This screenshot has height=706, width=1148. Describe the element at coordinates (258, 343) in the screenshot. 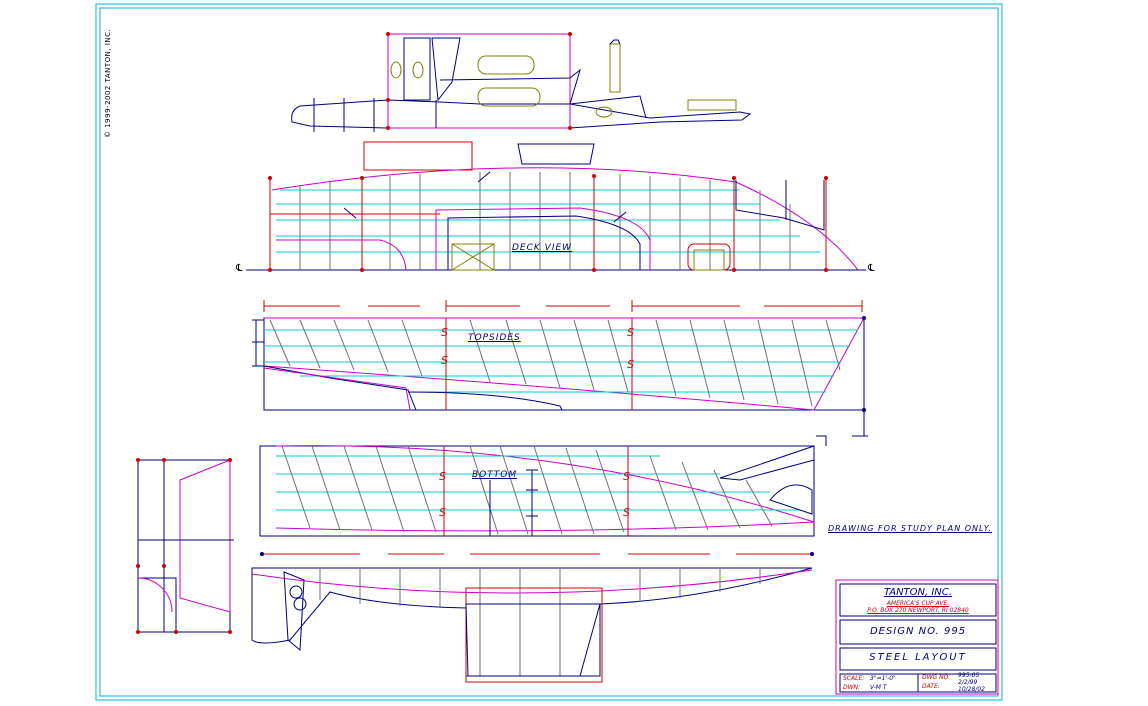

I see `topsides-left-dim` at that location.